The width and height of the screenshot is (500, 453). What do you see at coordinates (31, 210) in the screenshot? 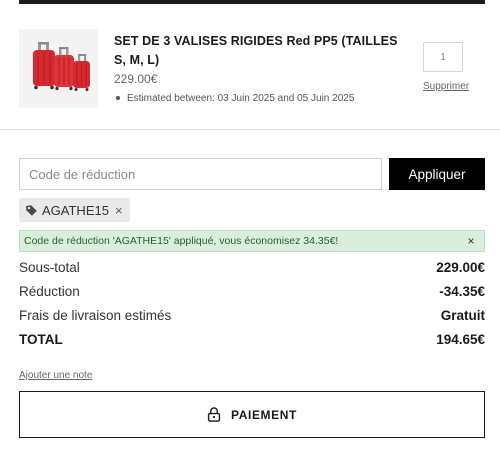
I see `tag-icon` at bounding box center [31, 210].